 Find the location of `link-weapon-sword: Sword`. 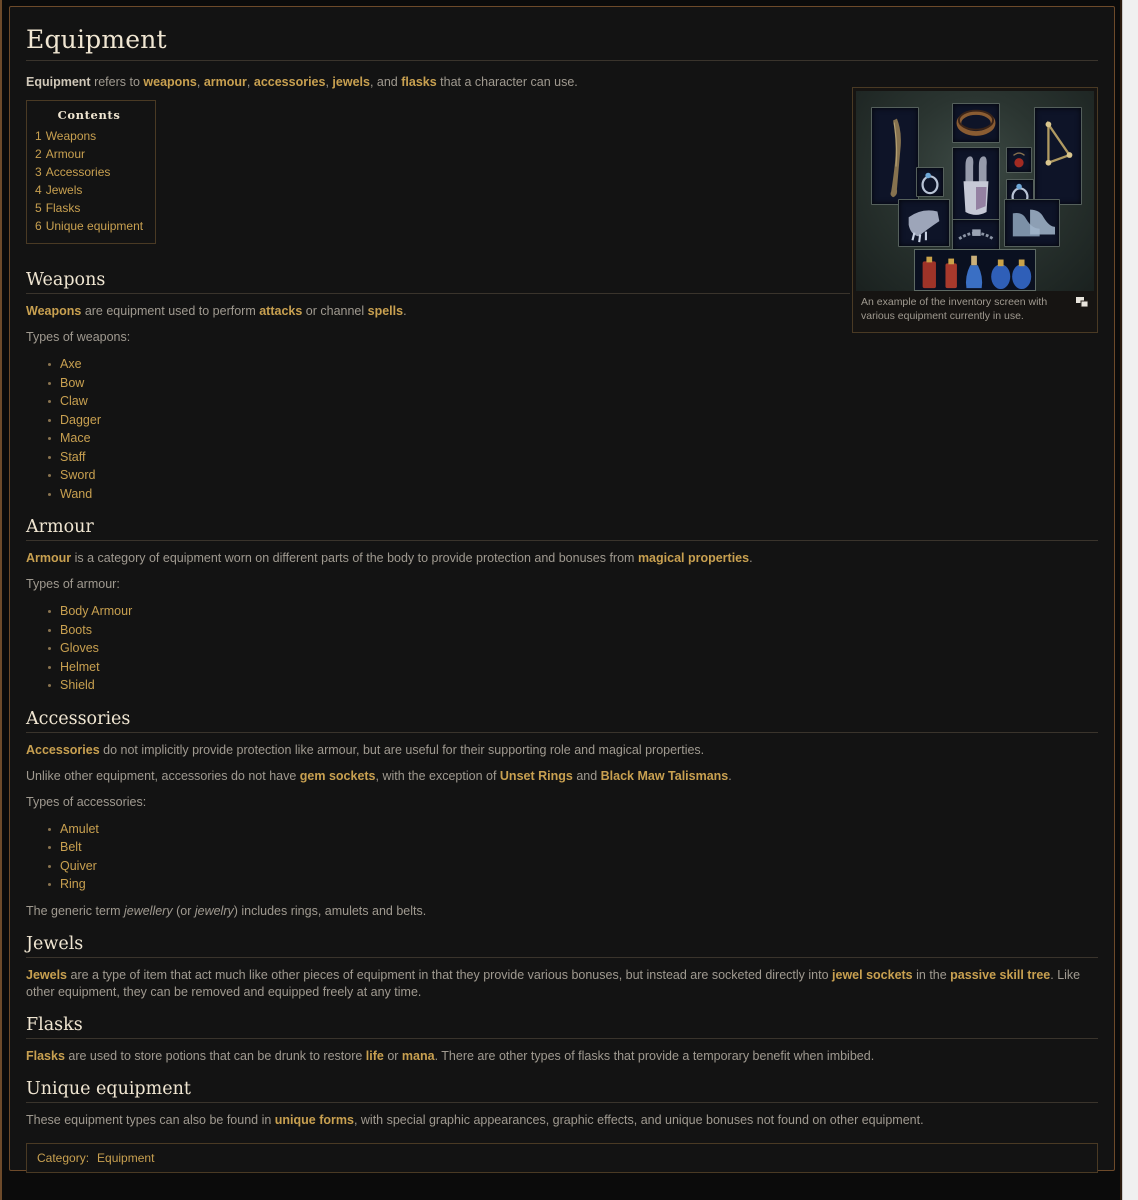

link-weapon-sword: Sword is located at coordinates (77, 475).